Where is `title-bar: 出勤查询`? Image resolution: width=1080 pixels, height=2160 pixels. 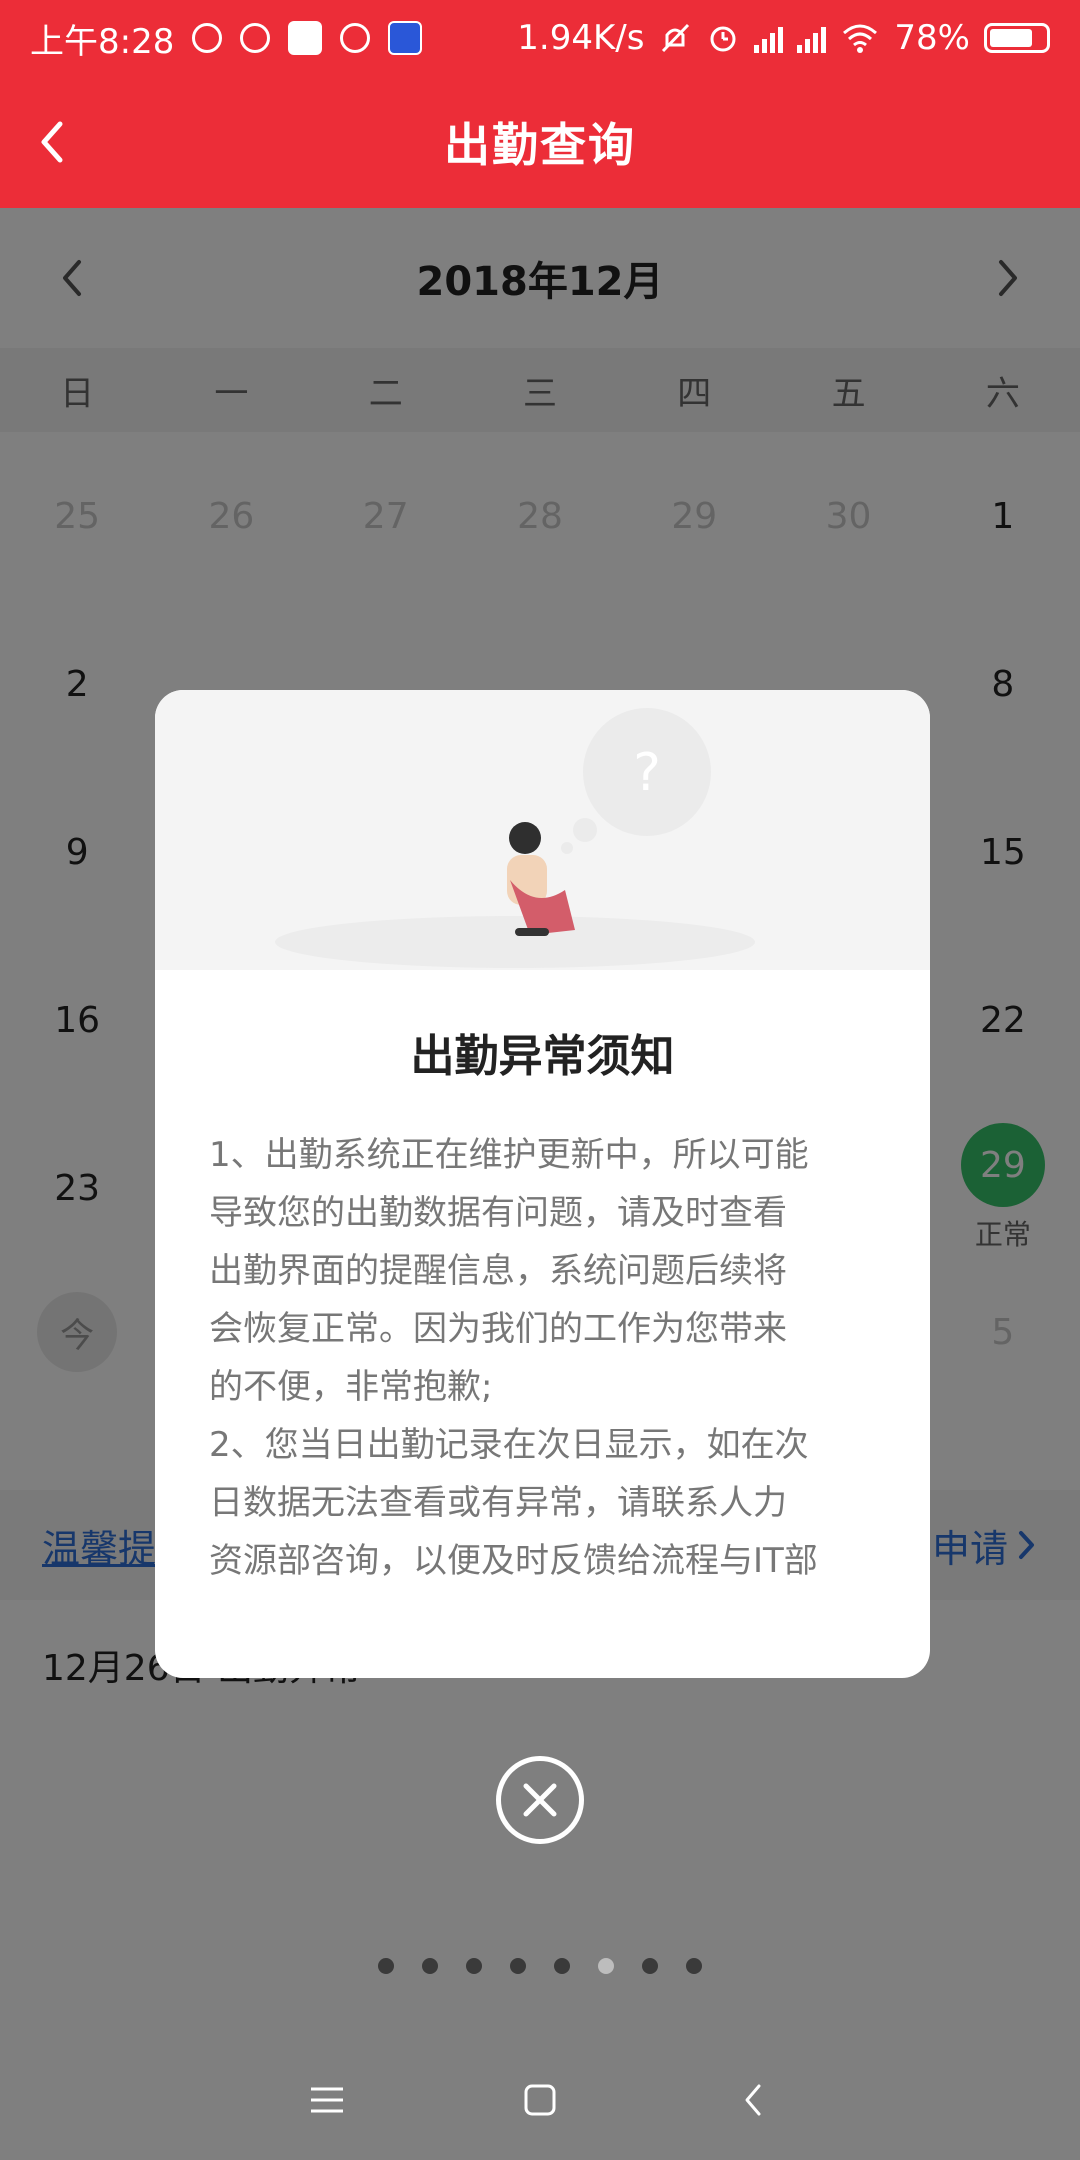 title-bar: 出勤查询 is located at coordinates (540, 142).